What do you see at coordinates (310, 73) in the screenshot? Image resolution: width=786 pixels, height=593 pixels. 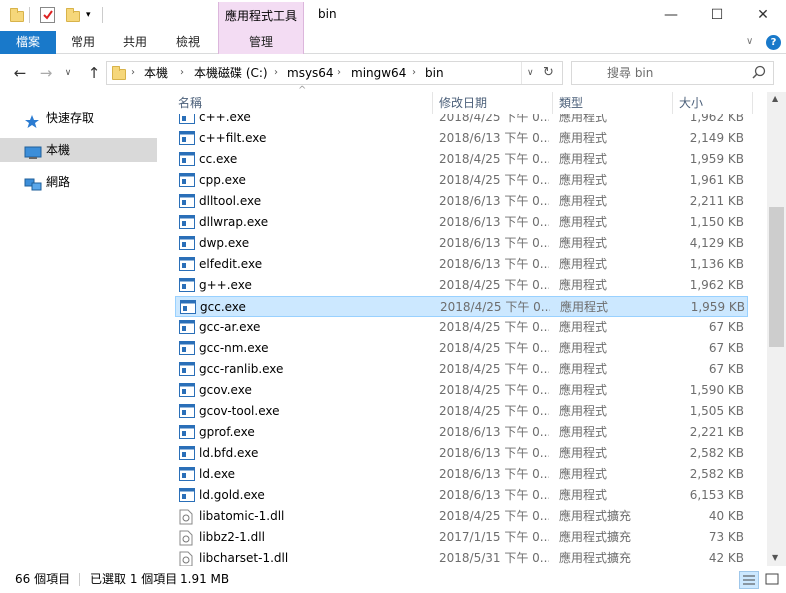 I see `breadcrumb-msys64: msys64` at bounding box center [310, 73].